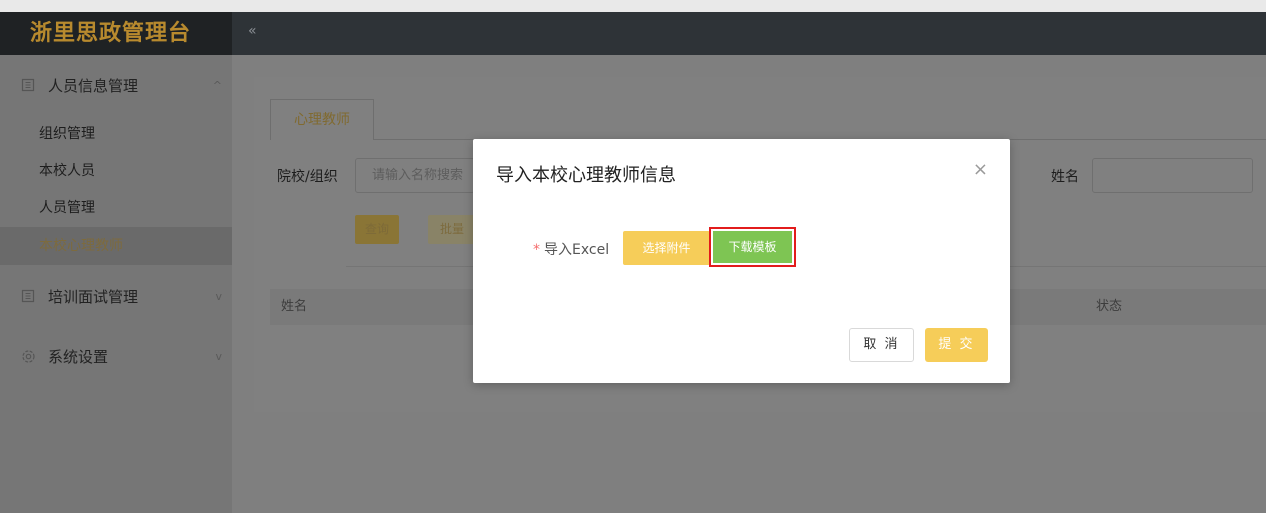 Image resolution: width=1266 pixels, height=513 pixels. What do you see at coordinates (78, 356) in the screenshot?
I see `menu-group-label: 系统设置` at bounding box center [78, 356].